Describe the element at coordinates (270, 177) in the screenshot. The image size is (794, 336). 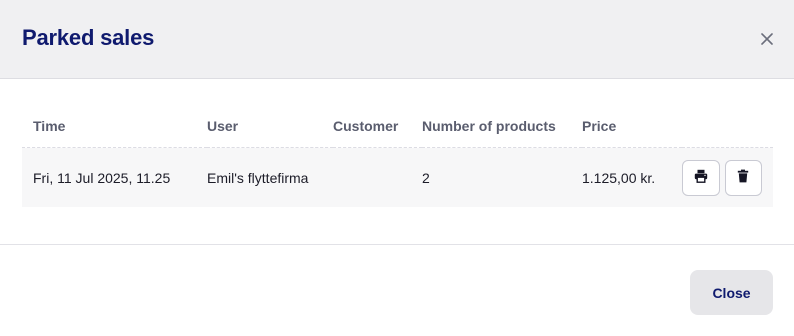
I see `cell-user: Emil's flyttefirma` at that location.